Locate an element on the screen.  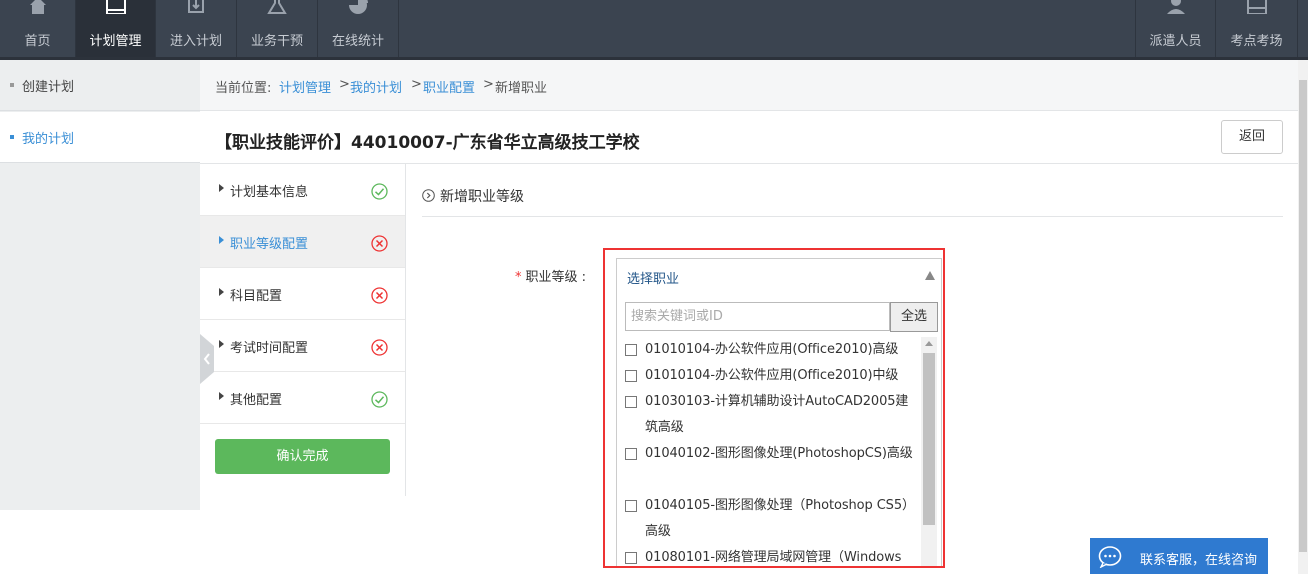
step-label: 职业等级配置 is located at coordinates (269, 244).